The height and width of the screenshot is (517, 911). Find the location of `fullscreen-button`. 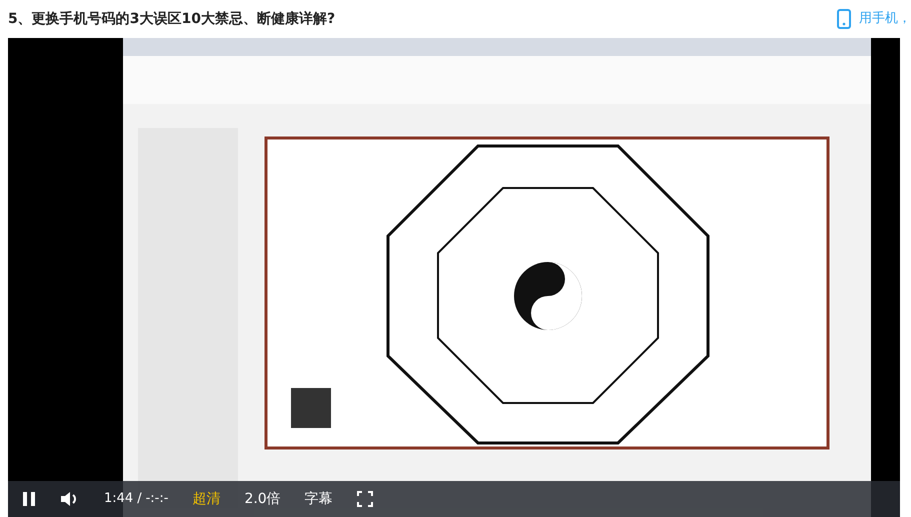

fullscreen-button is located at coordinates (364, 499).